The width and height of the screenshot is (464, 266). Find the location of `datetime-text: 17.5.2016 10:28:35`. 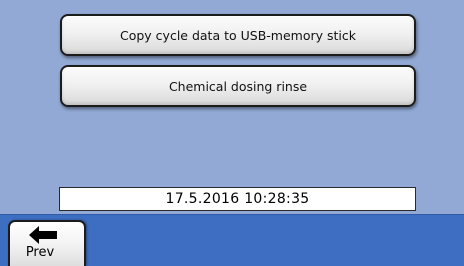

datetime-text: 17.5.2016 10:28:35 is located at coordinates (237, 199).